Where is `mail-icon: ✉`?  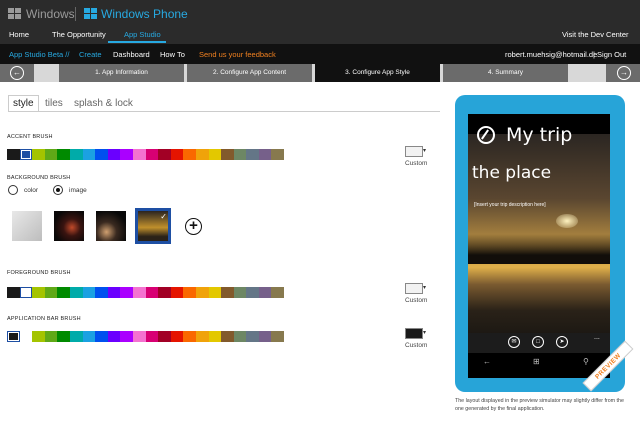 mail-icon: ✉ is located at coordinates (514, 342).